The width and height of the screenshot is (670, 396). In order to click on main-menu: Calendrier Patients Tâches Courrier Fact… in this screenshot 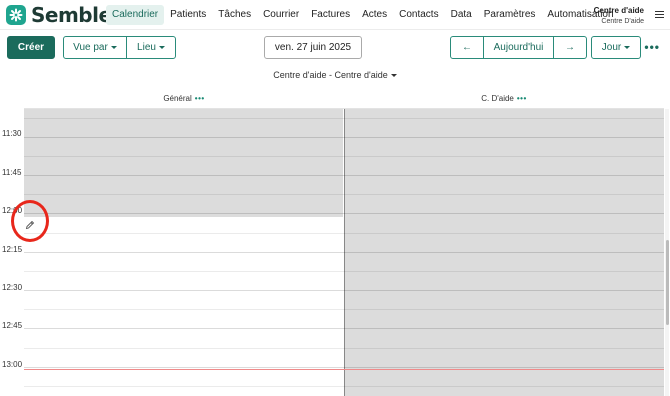, I will do `click(363, 15)`.